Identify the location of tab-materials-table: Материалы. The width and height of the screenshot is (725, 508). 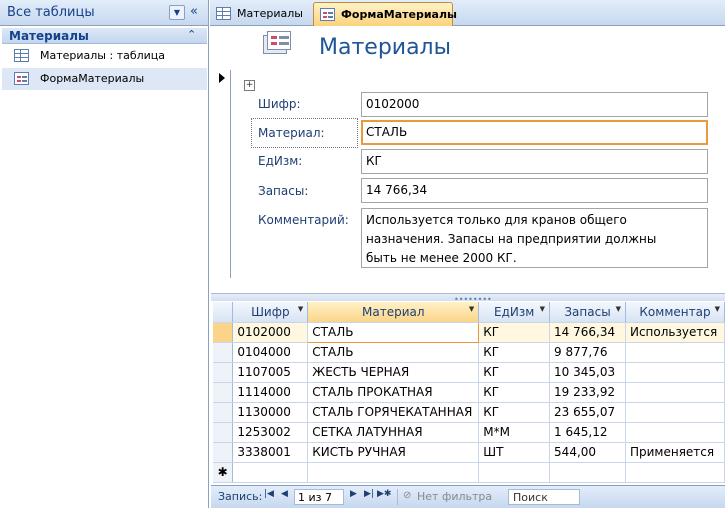
(260, 14).